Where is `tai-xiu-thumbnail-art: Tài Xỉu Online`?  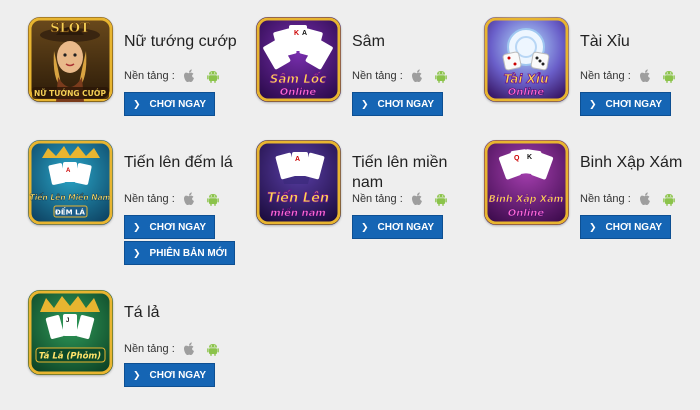
tai-xiu-thumbnail-art: Tài Xỉu Online is located at coordinates (526, 59).